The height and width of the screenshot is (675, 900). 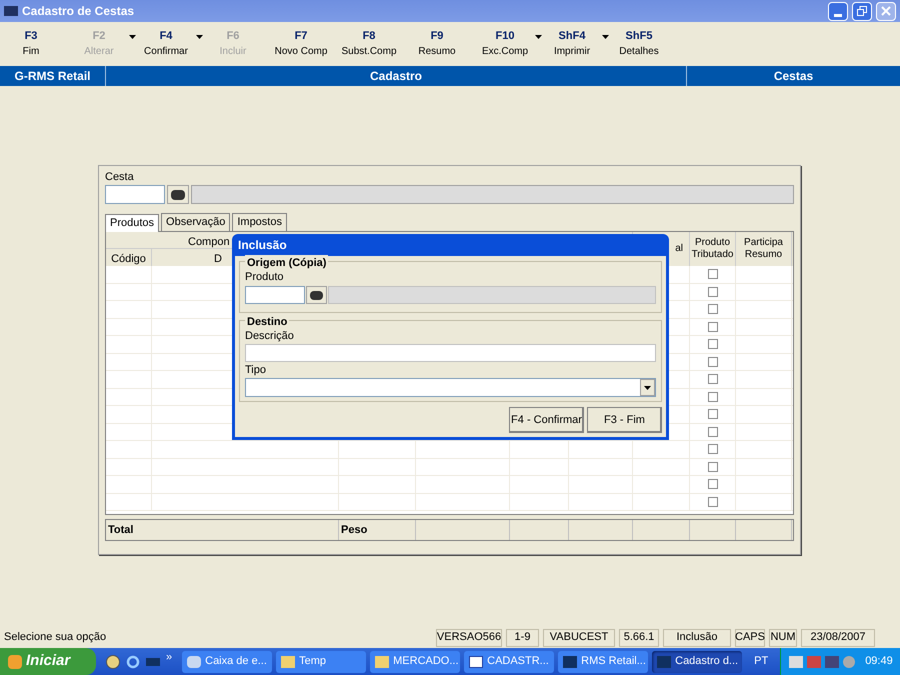 I want to click on column-header: Compon, so click(x=209, y=242).